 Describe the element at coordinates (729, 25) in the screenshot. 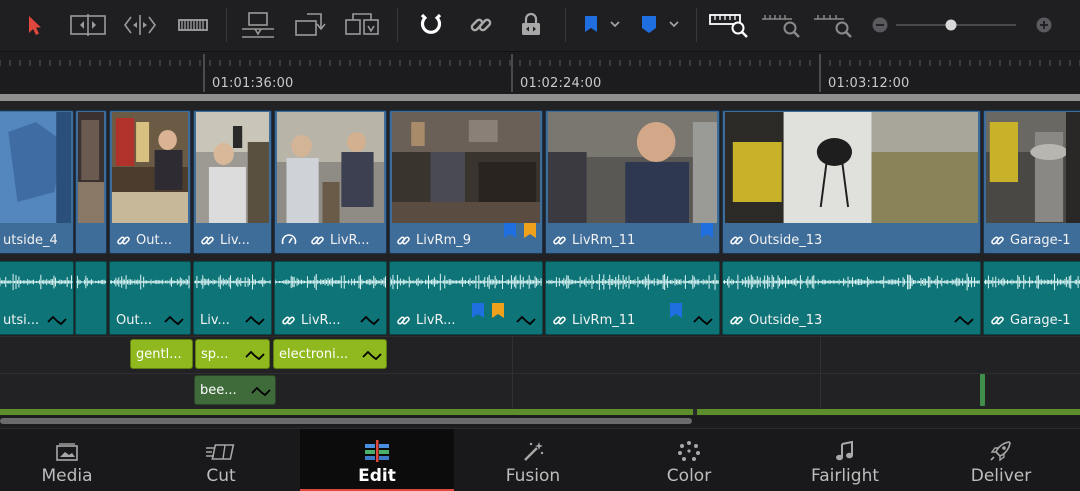

I see `full-extent-zoom-button` at that location.